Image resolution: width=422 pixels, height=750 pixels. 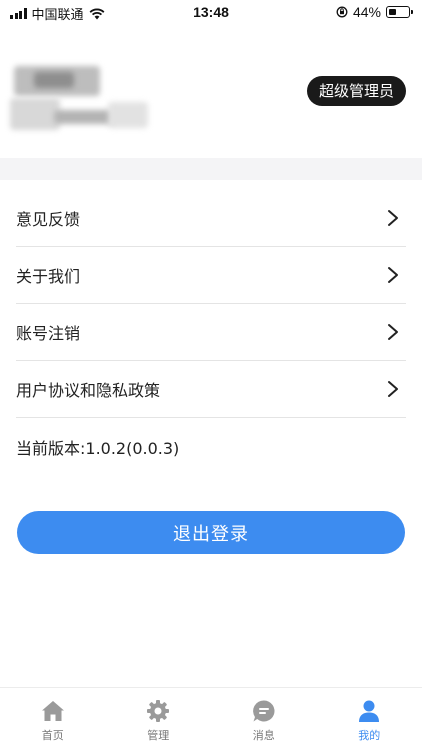 I want to click on tab-home: 首页, so click(x=53, y=719).